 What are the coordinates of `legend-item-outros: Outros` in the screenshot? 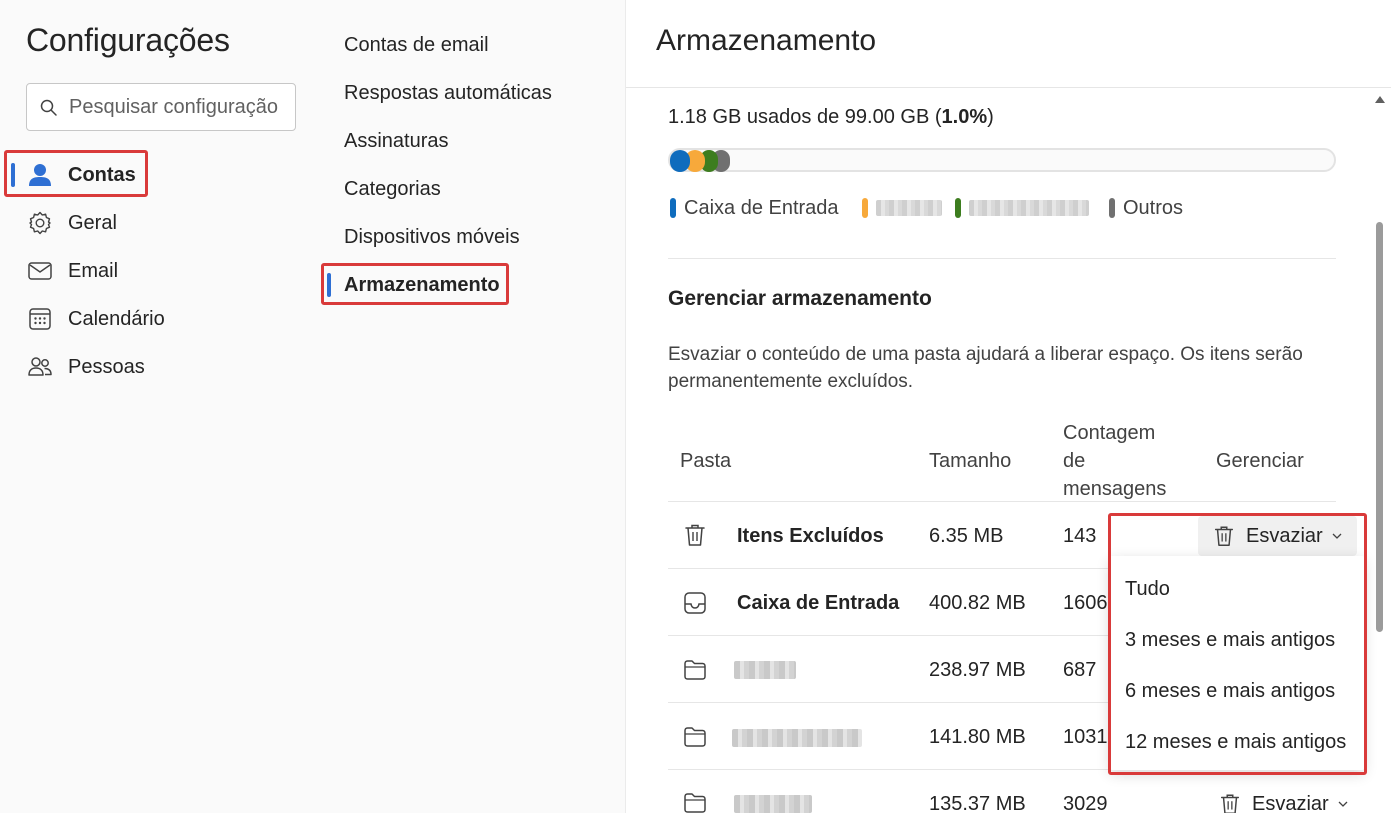 It's located at (1146, 208).